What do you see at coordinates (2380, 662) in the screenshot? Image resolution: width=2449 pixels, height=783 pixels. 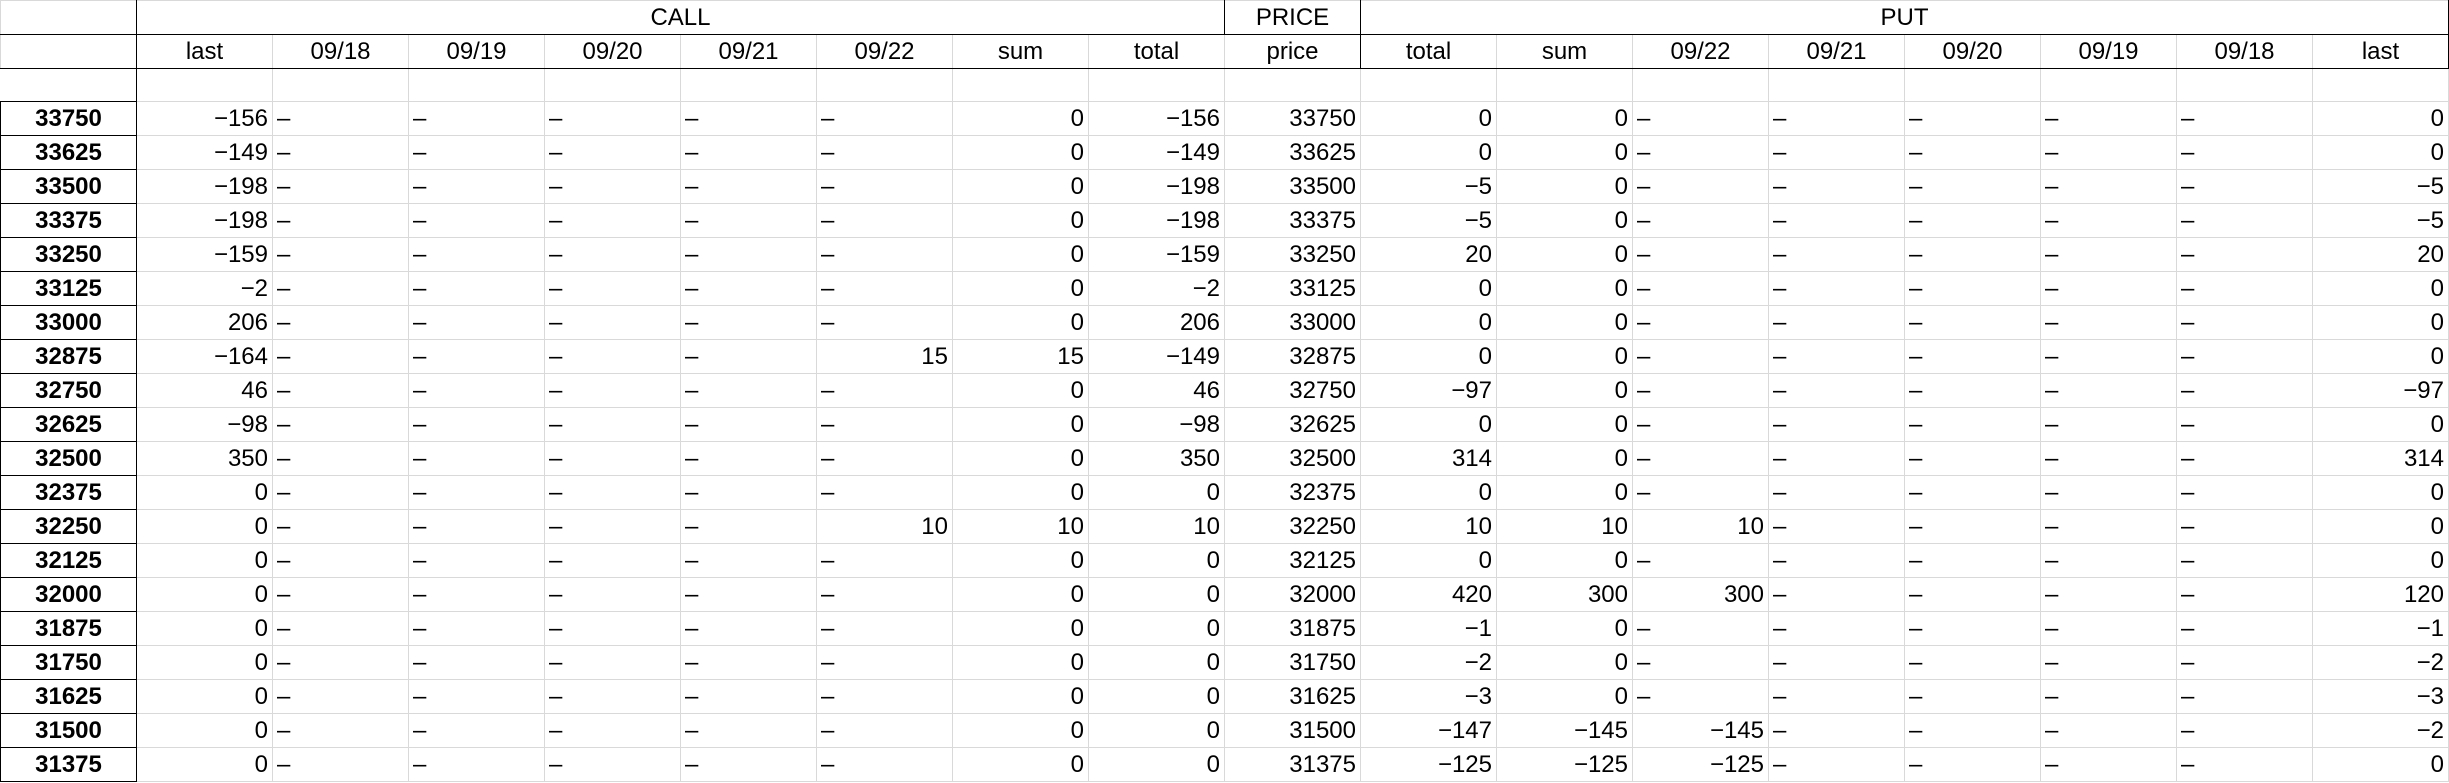 I see `put-cell: −2` at bounding box center [2380, 662].